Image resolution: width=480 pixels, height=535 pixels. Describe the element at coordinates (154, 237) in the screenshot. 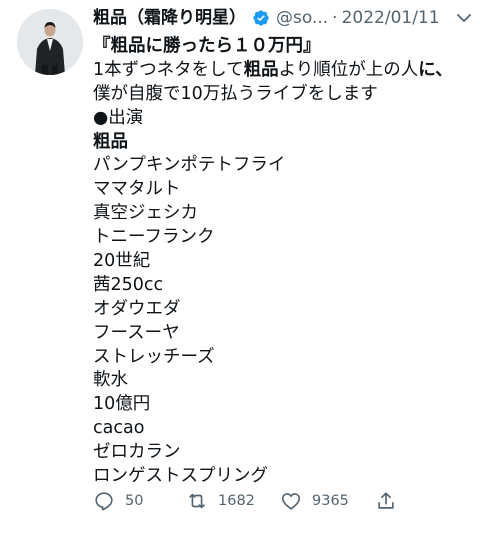

I see `performer-item: トニーフランク` at that location.